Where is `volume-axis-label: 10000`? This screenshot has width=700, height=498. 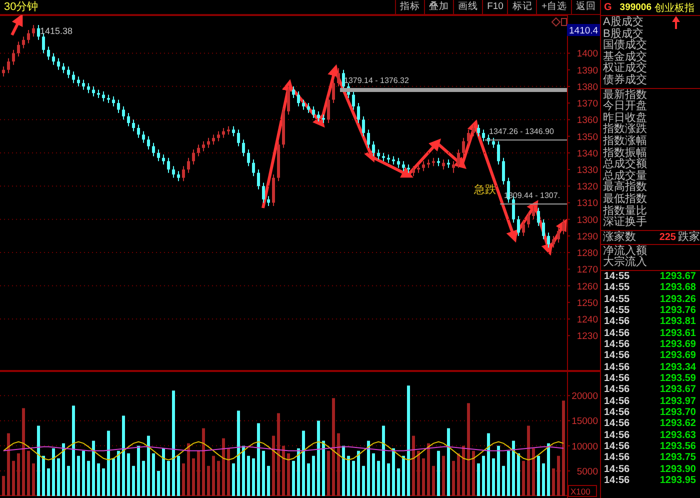 volume-axis-label: 10000 is located at coordinates (585, 446).